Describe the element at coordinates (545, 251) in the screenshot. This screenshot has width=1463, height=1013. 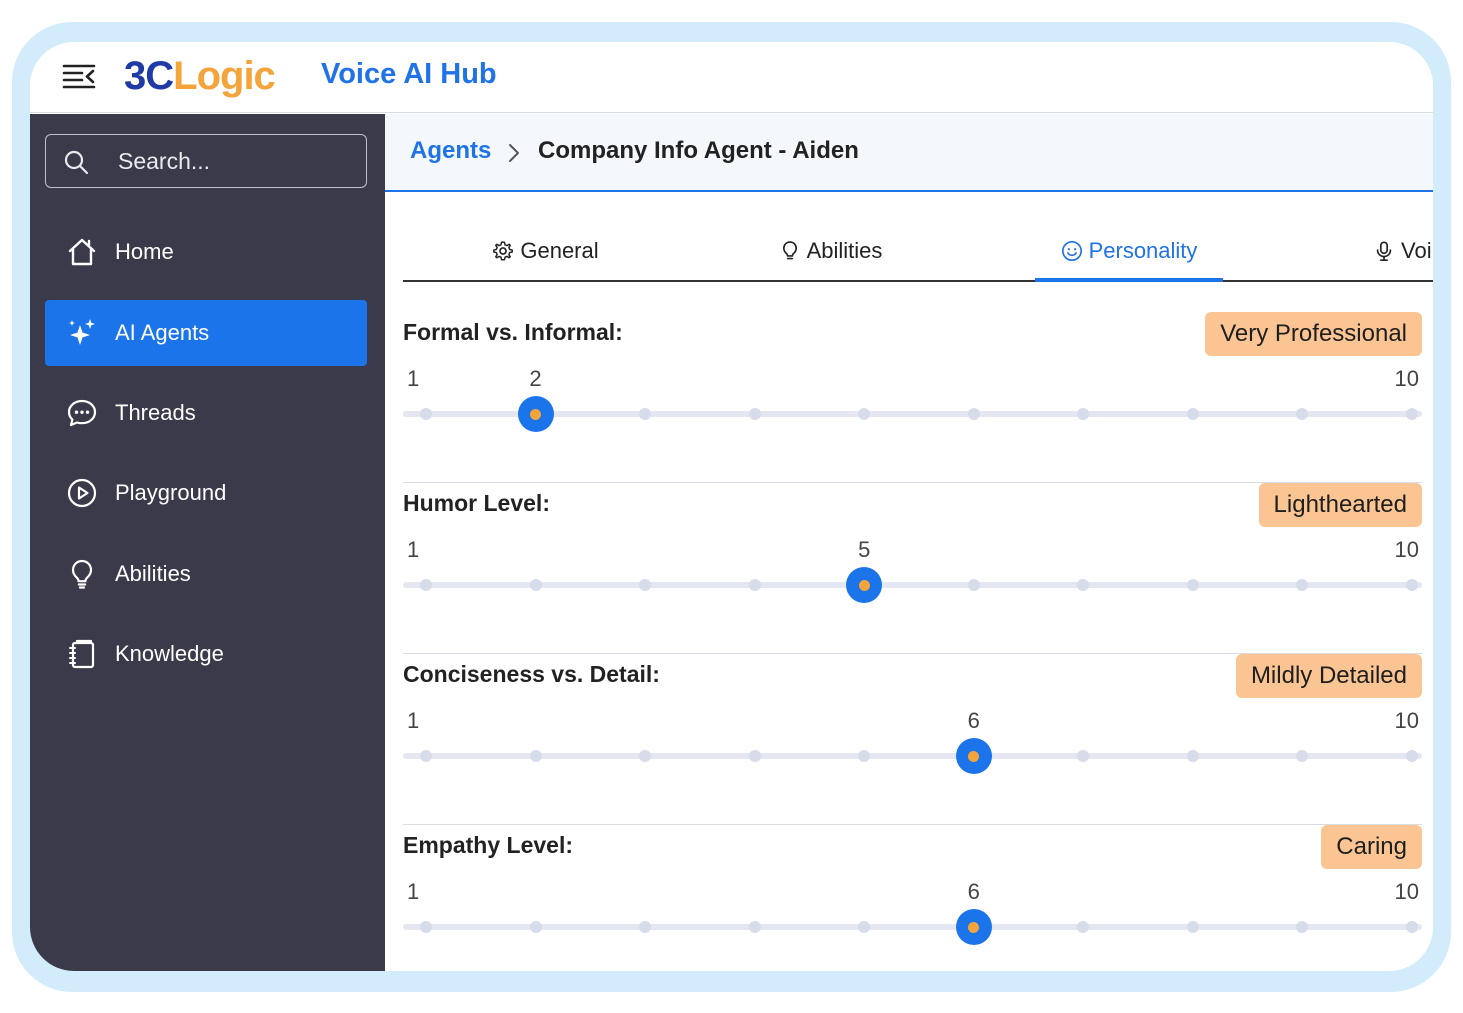
I see `tab-general: General` at that location.